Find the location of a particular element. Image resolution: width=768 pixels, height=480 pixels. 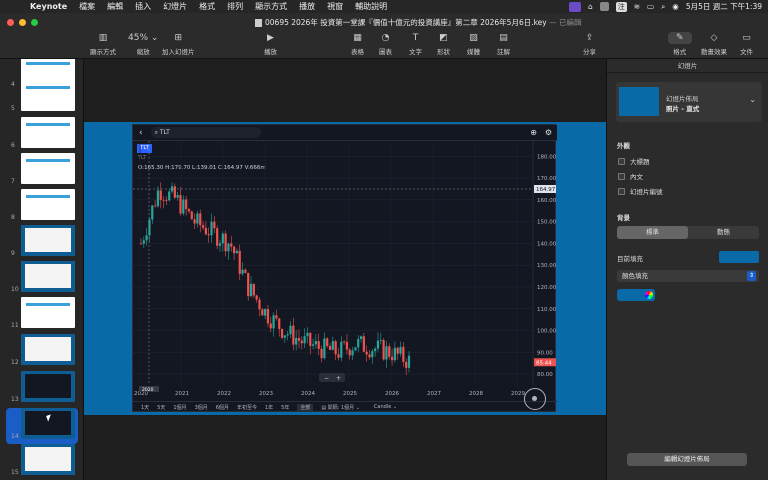

slide-thumbnail-row: 15 is located at coordinates (41, 460).